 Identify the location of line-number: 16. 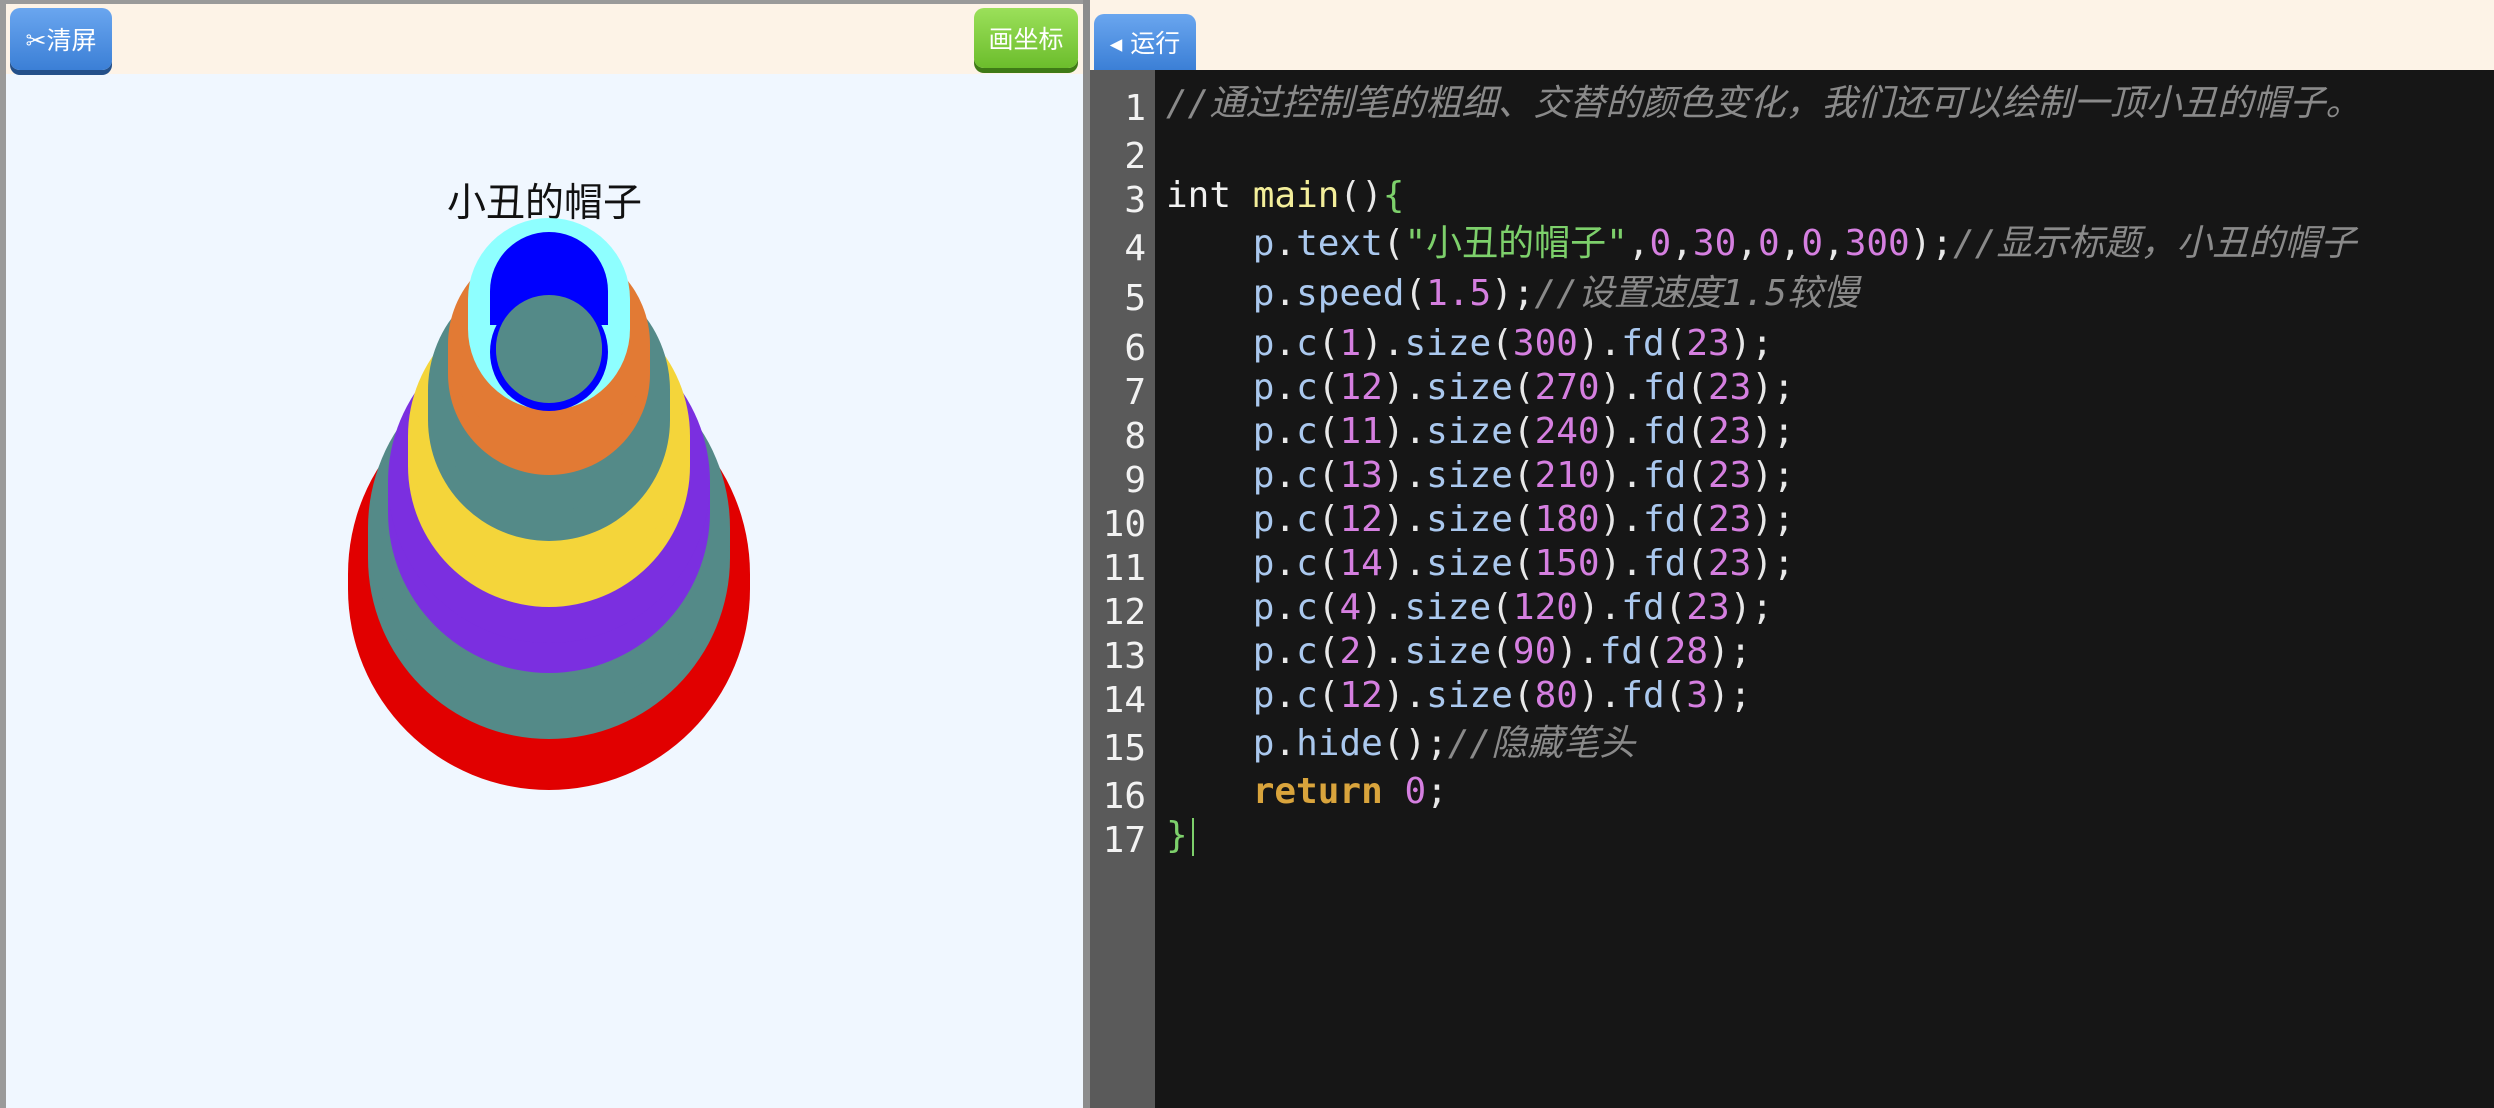
(1124, 796).